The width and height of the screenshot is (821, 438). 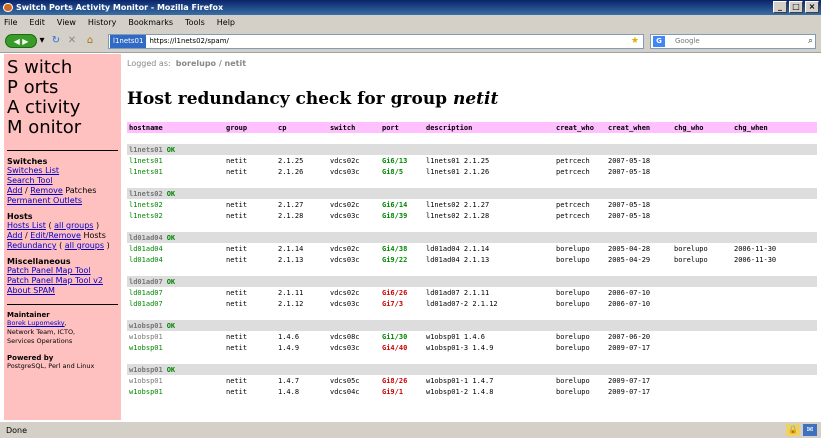 What do you see at coordinates (472, 193) in the screenshot?
I see `group-row: l1nets02 OK` at bounding box center [472, 193].